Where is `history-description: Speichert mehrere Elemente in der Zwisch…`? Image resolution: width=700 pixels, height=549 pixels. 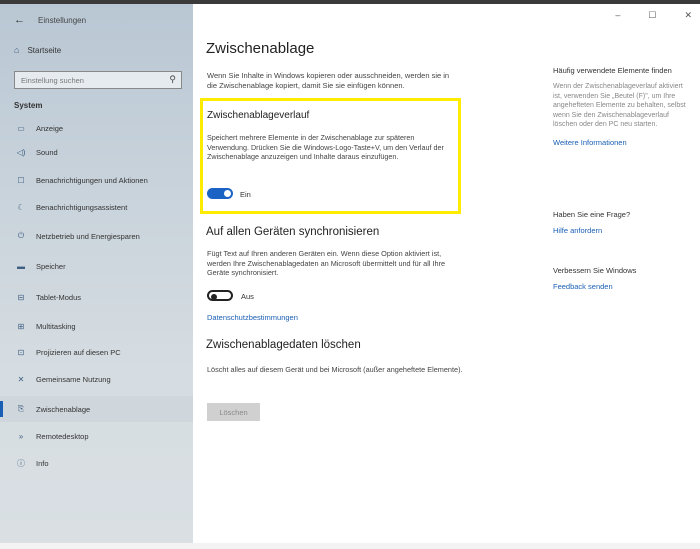
history-description: Speichert mehrere Elemente in der Zwisch… is located at coordinates (325, 147).